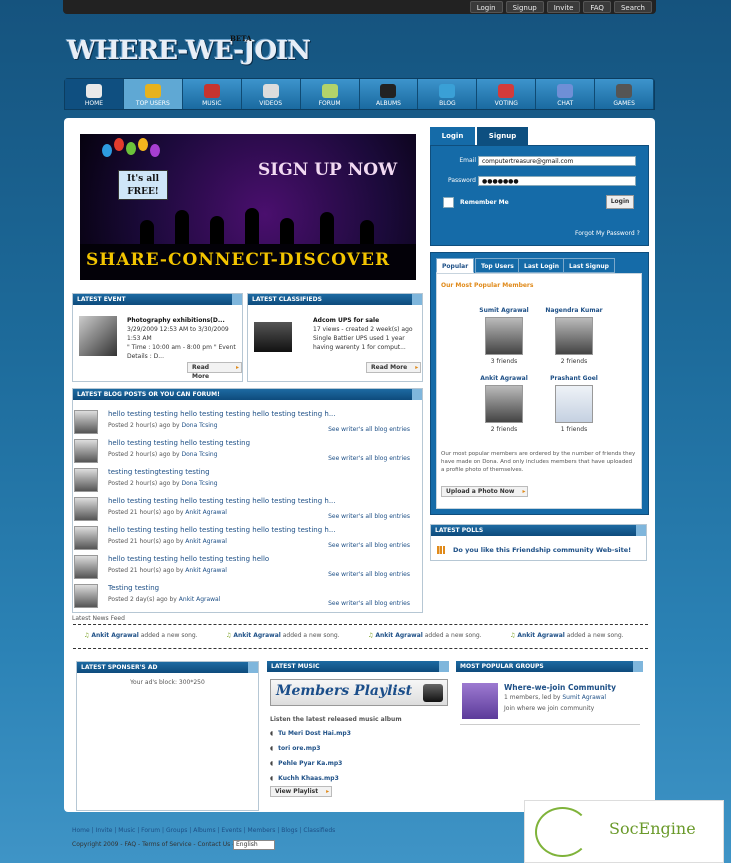 Image resolution: width=731 pixels, height=863 pixels. Describe the element at coordinates (480, 701) in the screenshot. I see `group-thumbnail` at that location.